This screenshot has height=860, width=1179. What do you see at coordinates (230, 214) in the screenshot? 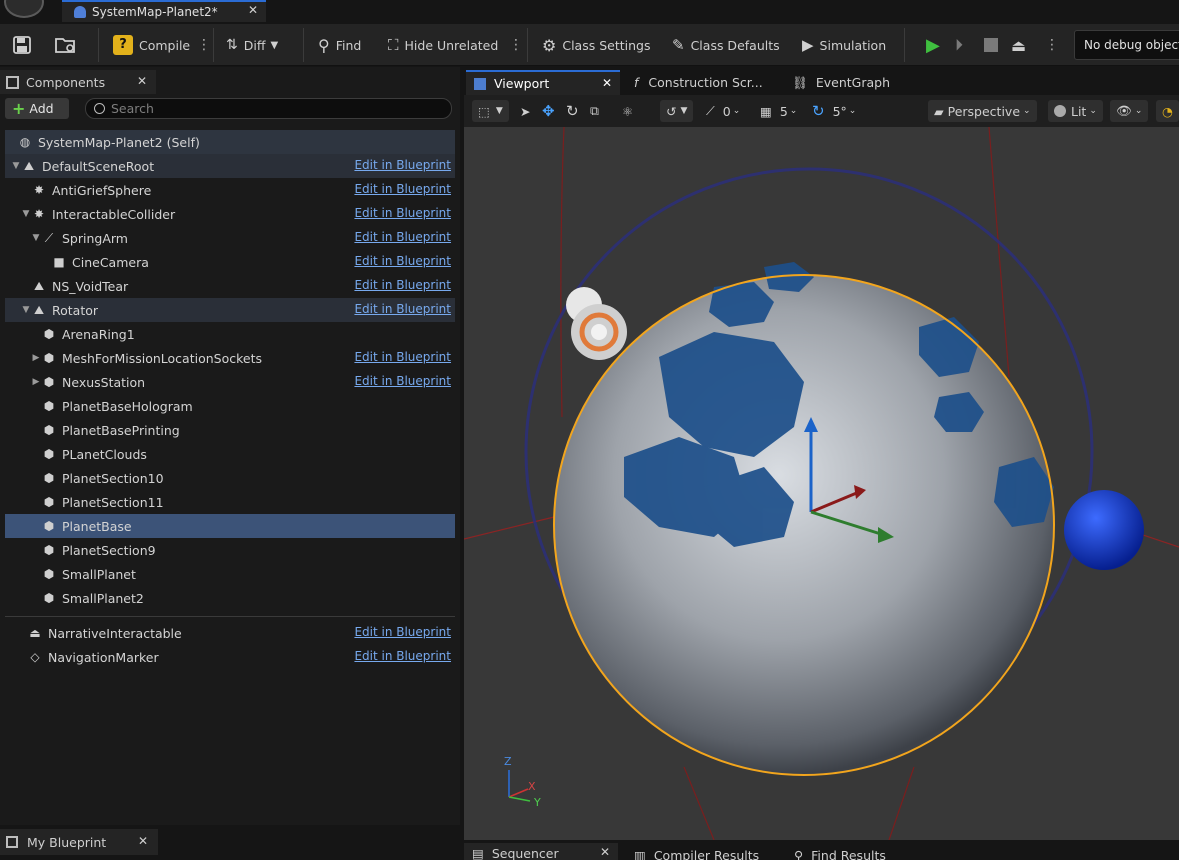
I see `tree-row: ▼ ✸ InteractableCollider Edit in Blueprint` at bounding box center [230, 214].